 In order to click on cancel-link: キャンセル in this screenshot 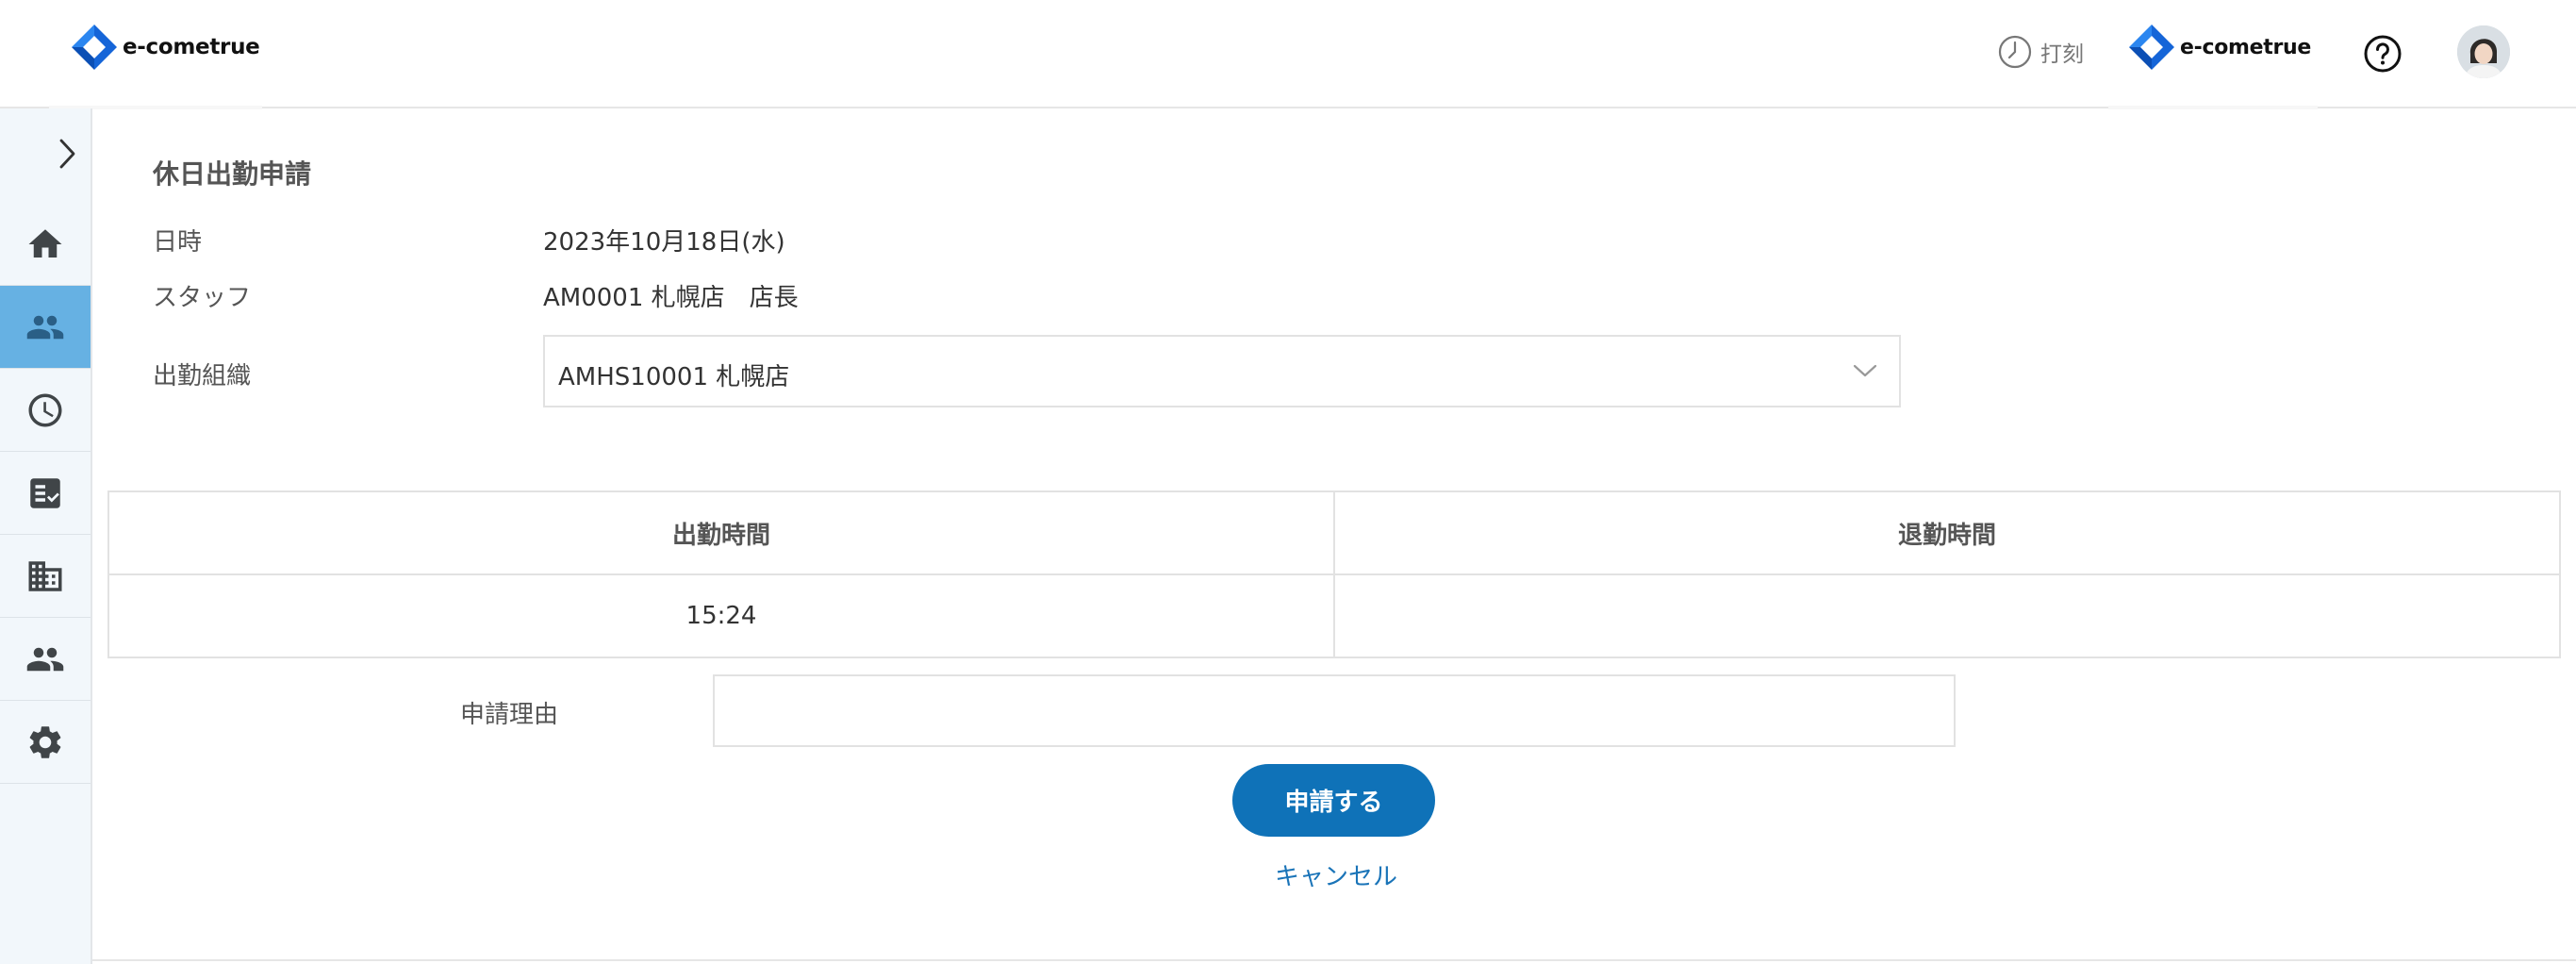, I will do `click(1336, 874)`.